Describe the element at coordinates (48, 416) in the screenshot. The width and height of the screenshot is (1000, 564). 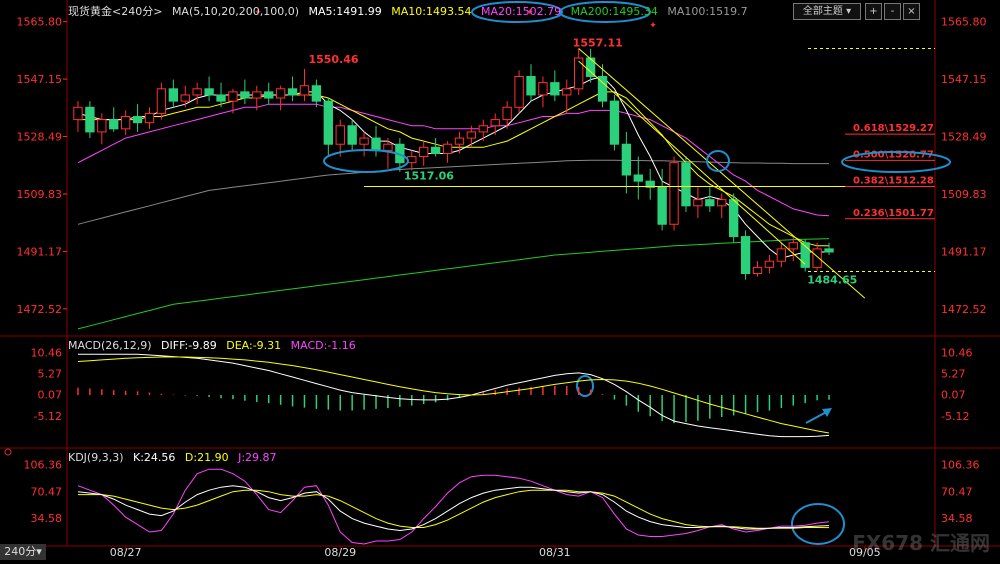
I see `macd-tick-label-left: -5.12` at that location.